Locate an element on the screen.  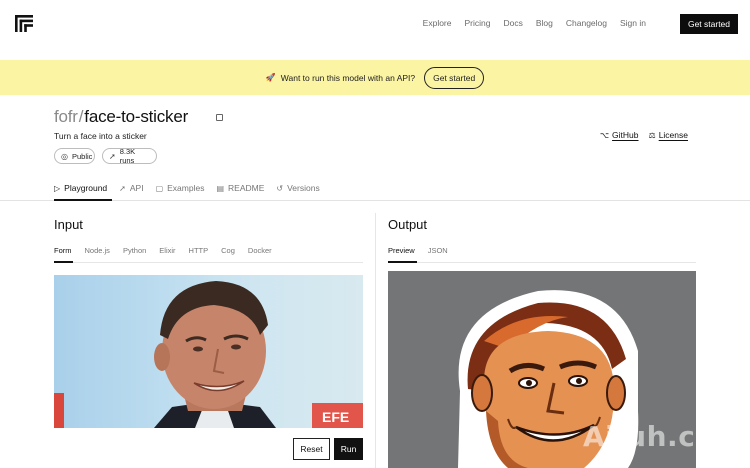
run-button: Run is located at coordinates (348, 449).